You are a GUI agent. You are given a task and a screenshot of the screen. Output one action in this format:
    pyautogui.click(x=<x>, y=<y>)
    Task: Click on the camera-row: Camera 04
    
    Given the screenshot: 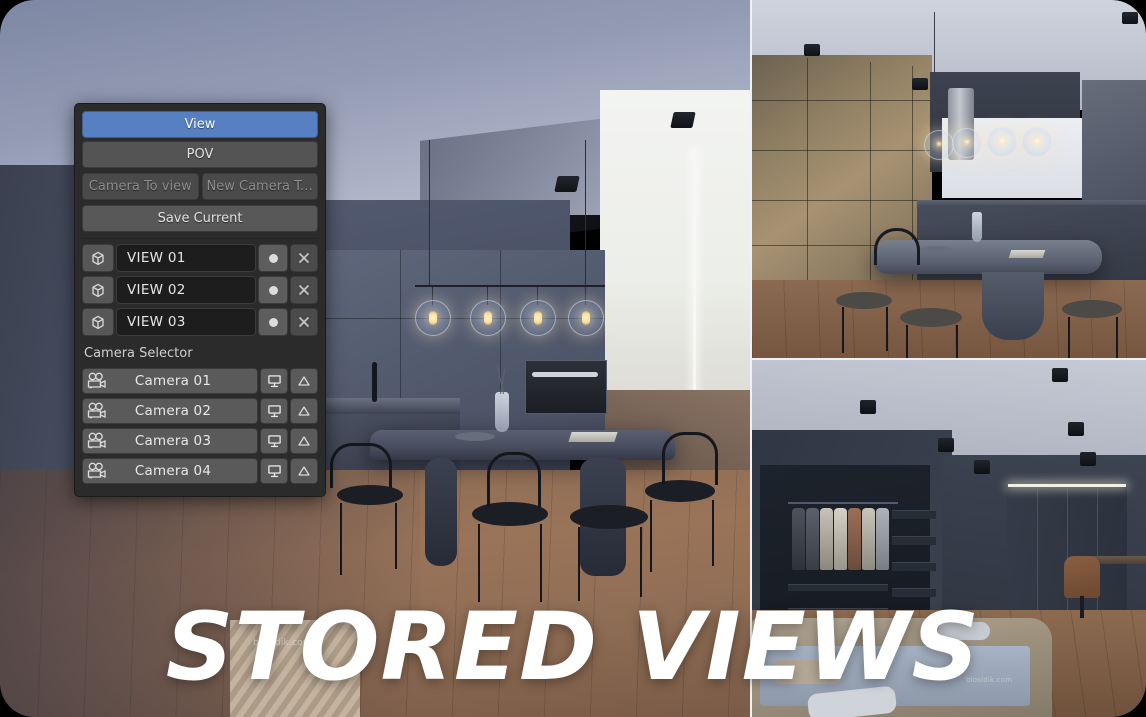 What is the action you would take?
    pyautogui.click(x=200, y=471)
    